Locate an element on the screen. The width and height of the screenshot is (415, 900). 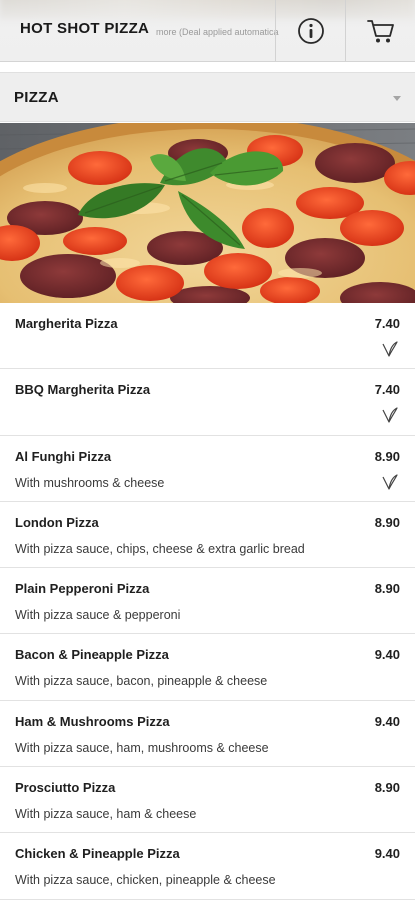
item-name: London Pizza is located at coordinates (57, 522).